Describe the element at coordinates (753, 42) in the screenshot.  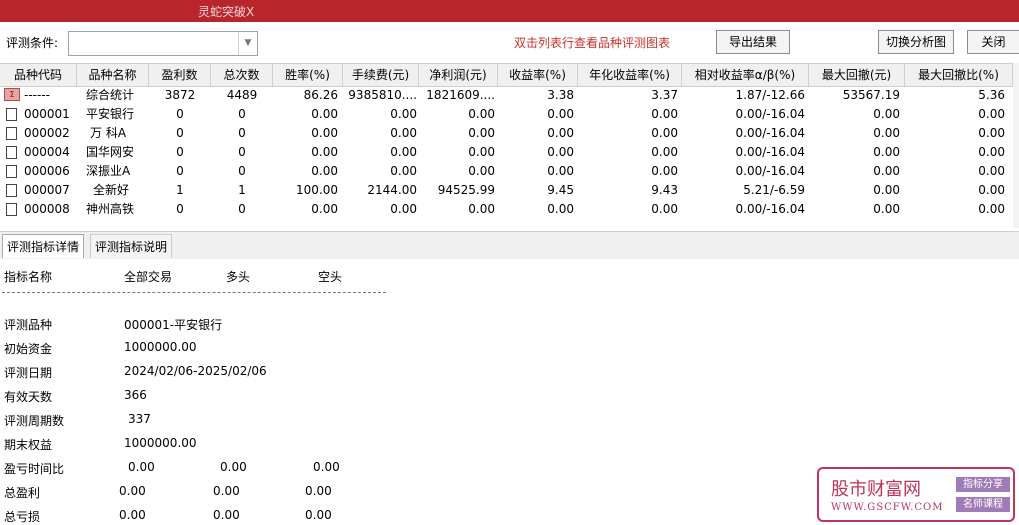
I see `export-button: 导出结果` at that location.